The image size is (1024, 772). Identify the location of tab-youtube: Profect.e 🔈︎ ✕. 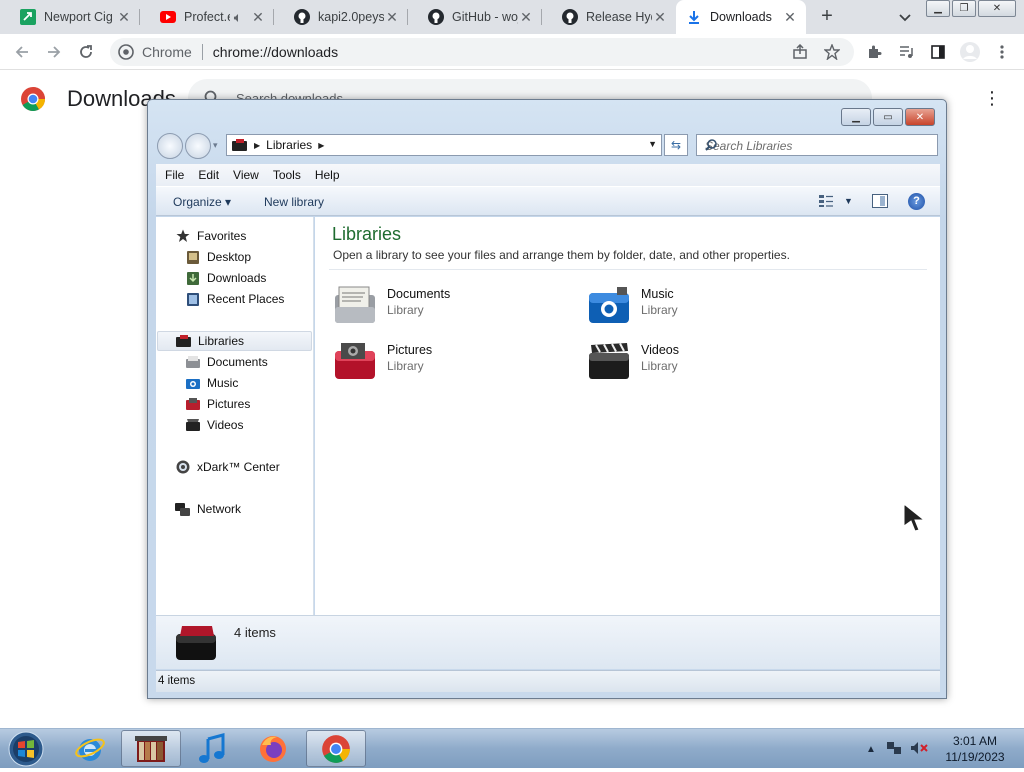
(207, 17).